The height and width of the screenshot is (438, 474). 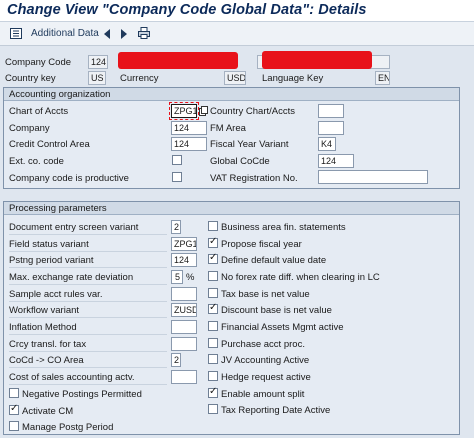 What do you see at coordinates (48, 344) in the screenshot?
I see `processing-left-label: Crcy transl. for tax` at bounding box center [48, 344].